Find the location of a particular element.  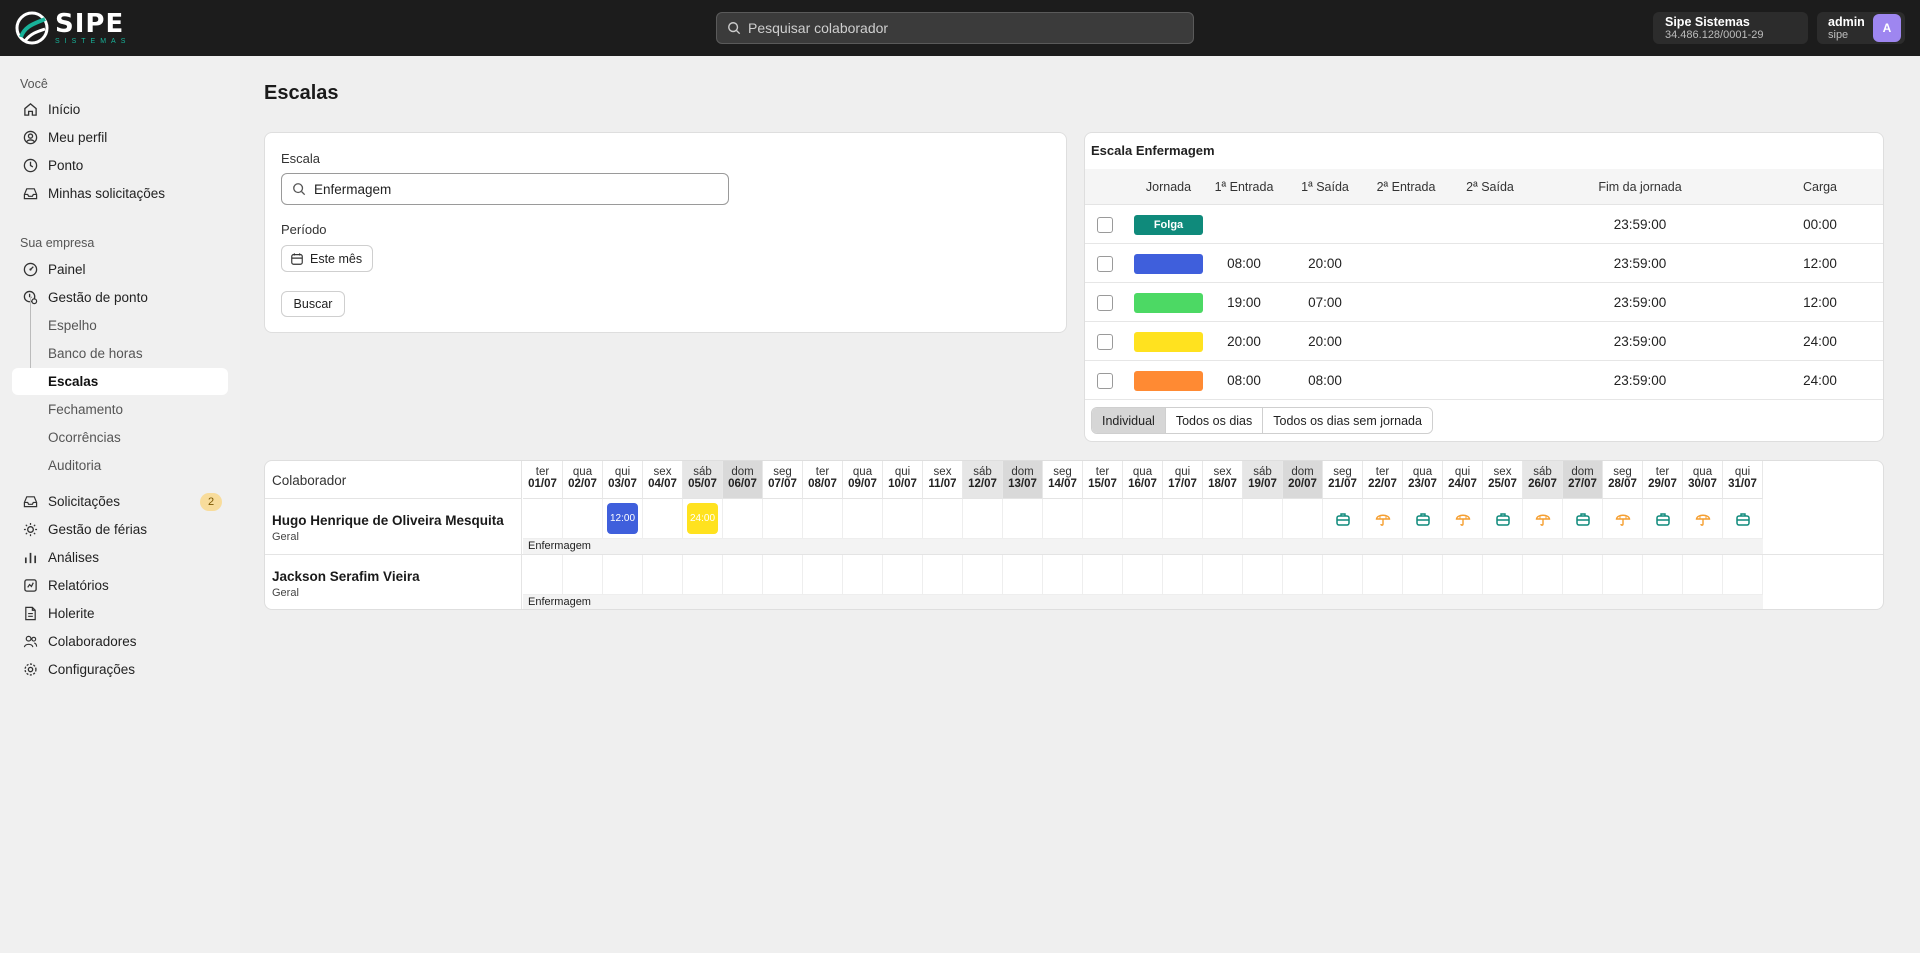

sidebar-item-banco-de-horas: Banco de horas is located at coordinates (120, 353).